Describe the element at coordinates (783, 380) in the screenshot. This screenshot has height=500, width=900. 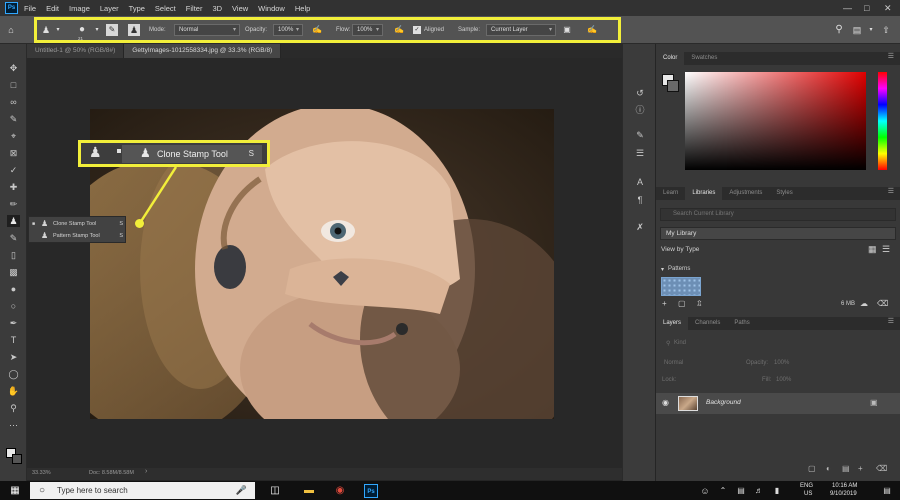
I see `fill-value: 100%` at that location.